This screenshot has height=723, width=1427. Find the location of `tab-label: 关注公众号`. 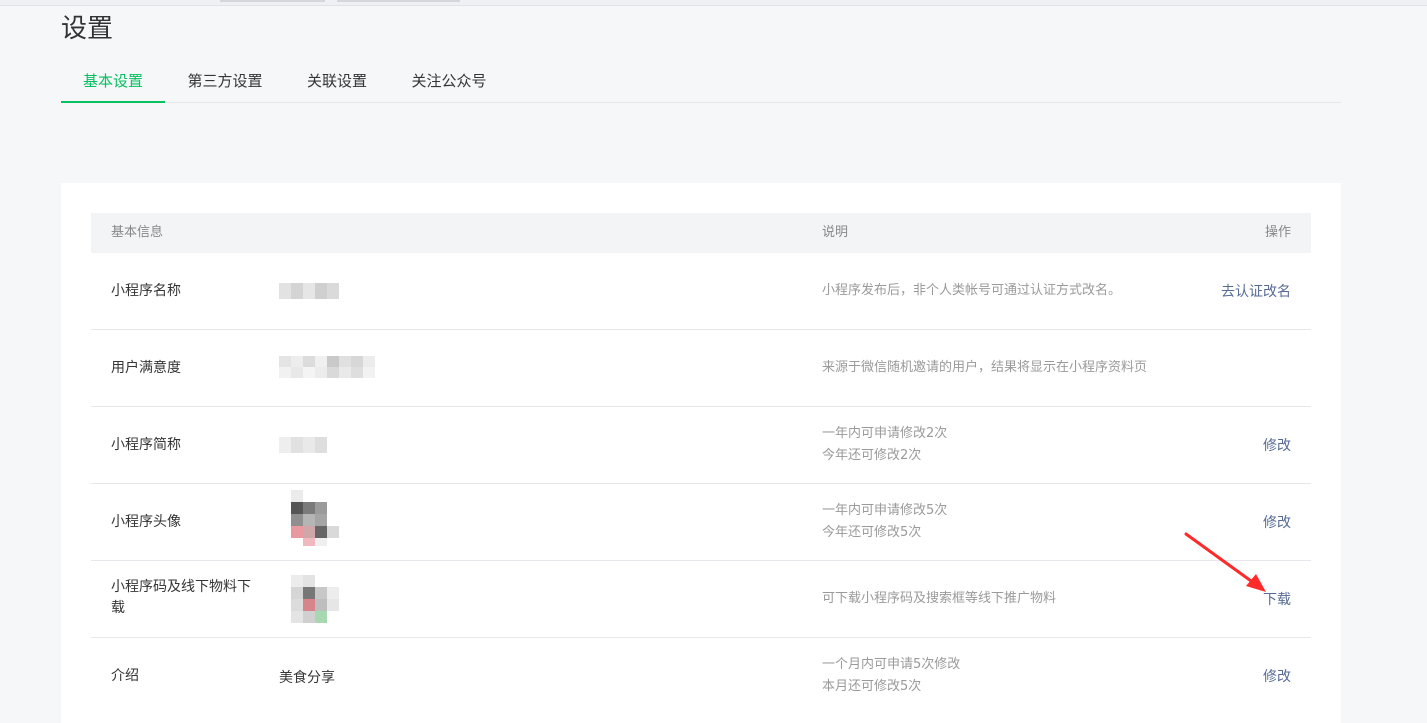

tab-label: 关注公众号 is located at coordinates (449, 81).